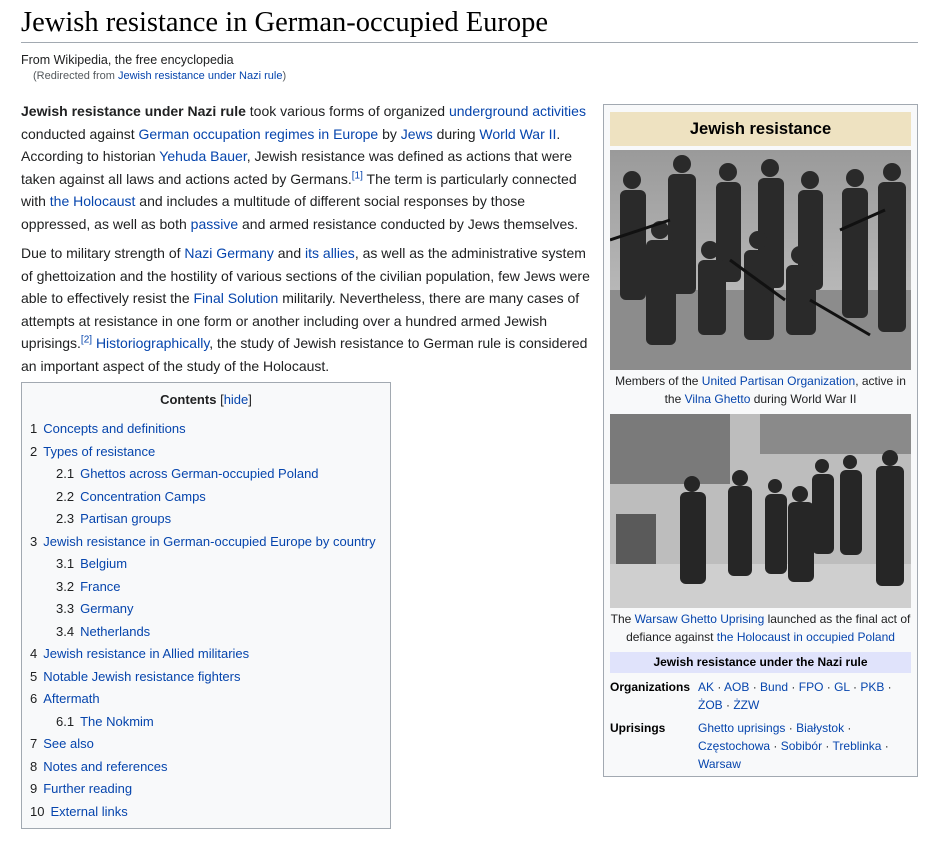 The height and width of the screenshot is (846, 938). I want to click on uprising-link: Warsaw, so click(719, 764).